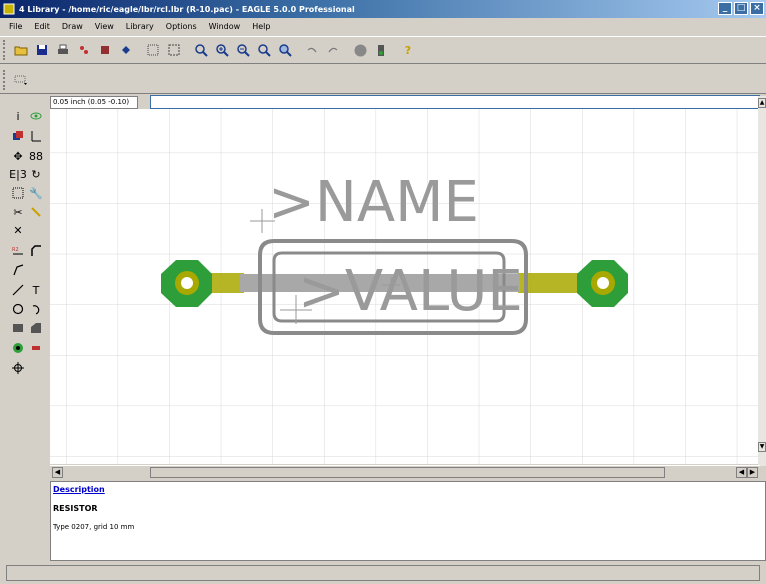 The height and width of the screenshot is (584, 766). Describe the element at coordinates (243, 50) in the screenshot. I see `zoom-out-icon` at that location.